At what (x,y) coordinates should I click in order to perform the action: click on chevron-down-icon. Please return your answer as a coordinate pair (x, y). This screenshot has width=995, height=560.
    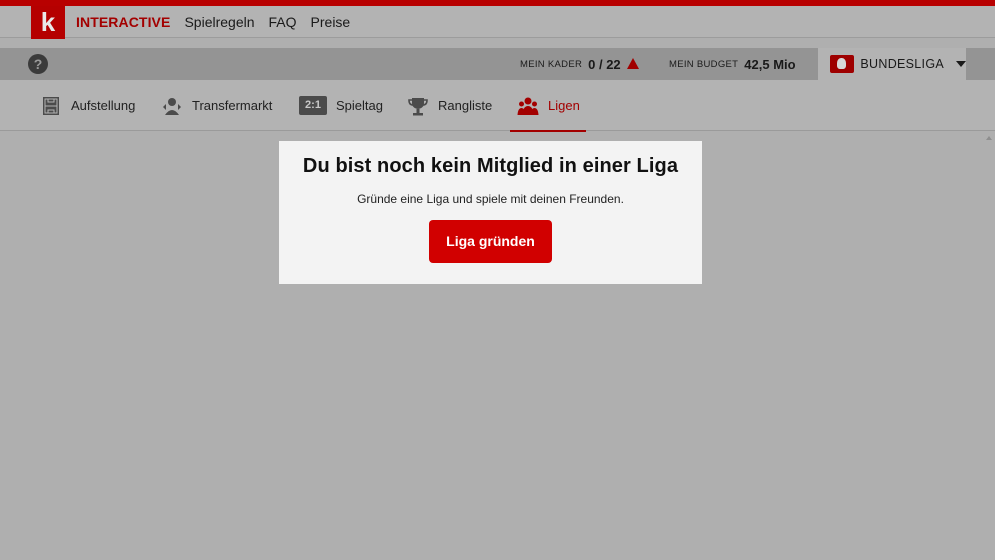
    Looking at the image, I should click on (961, 64).